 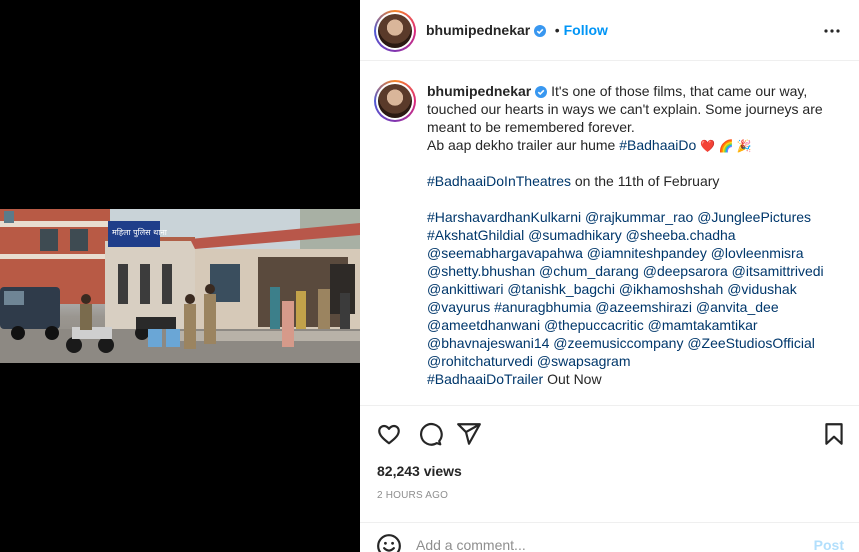 I want to click on caption-line-5-text: on the 11th of February, so click(x=645, y=181).